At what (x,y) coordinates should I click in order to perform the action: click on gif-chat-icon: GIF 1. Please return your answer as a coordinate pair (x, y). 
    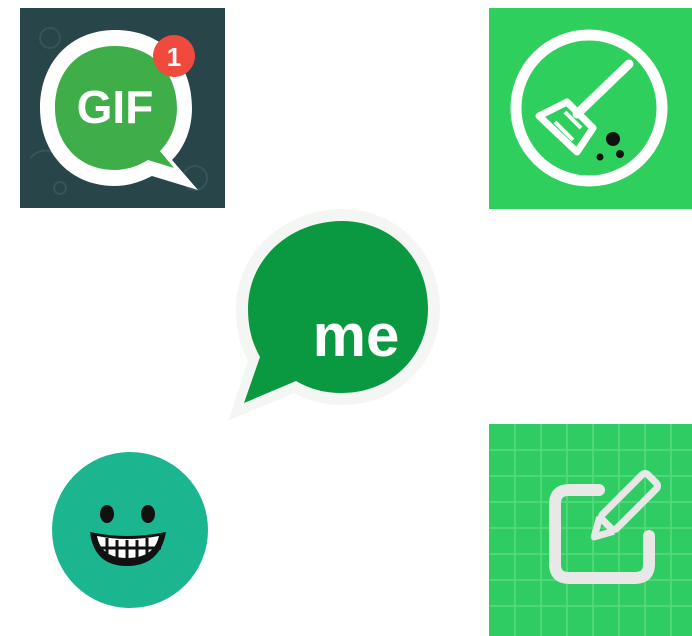
    Looking at the image, I should click on (122, 108).